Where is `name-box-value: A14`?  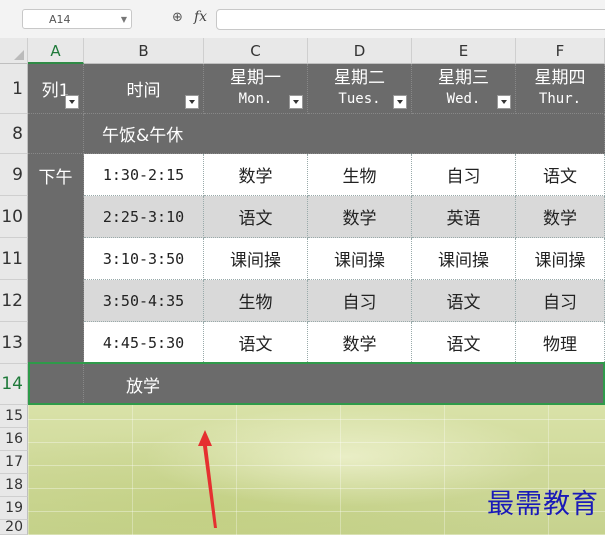
name-box-value: A14 is located at coordinates (60, 19).